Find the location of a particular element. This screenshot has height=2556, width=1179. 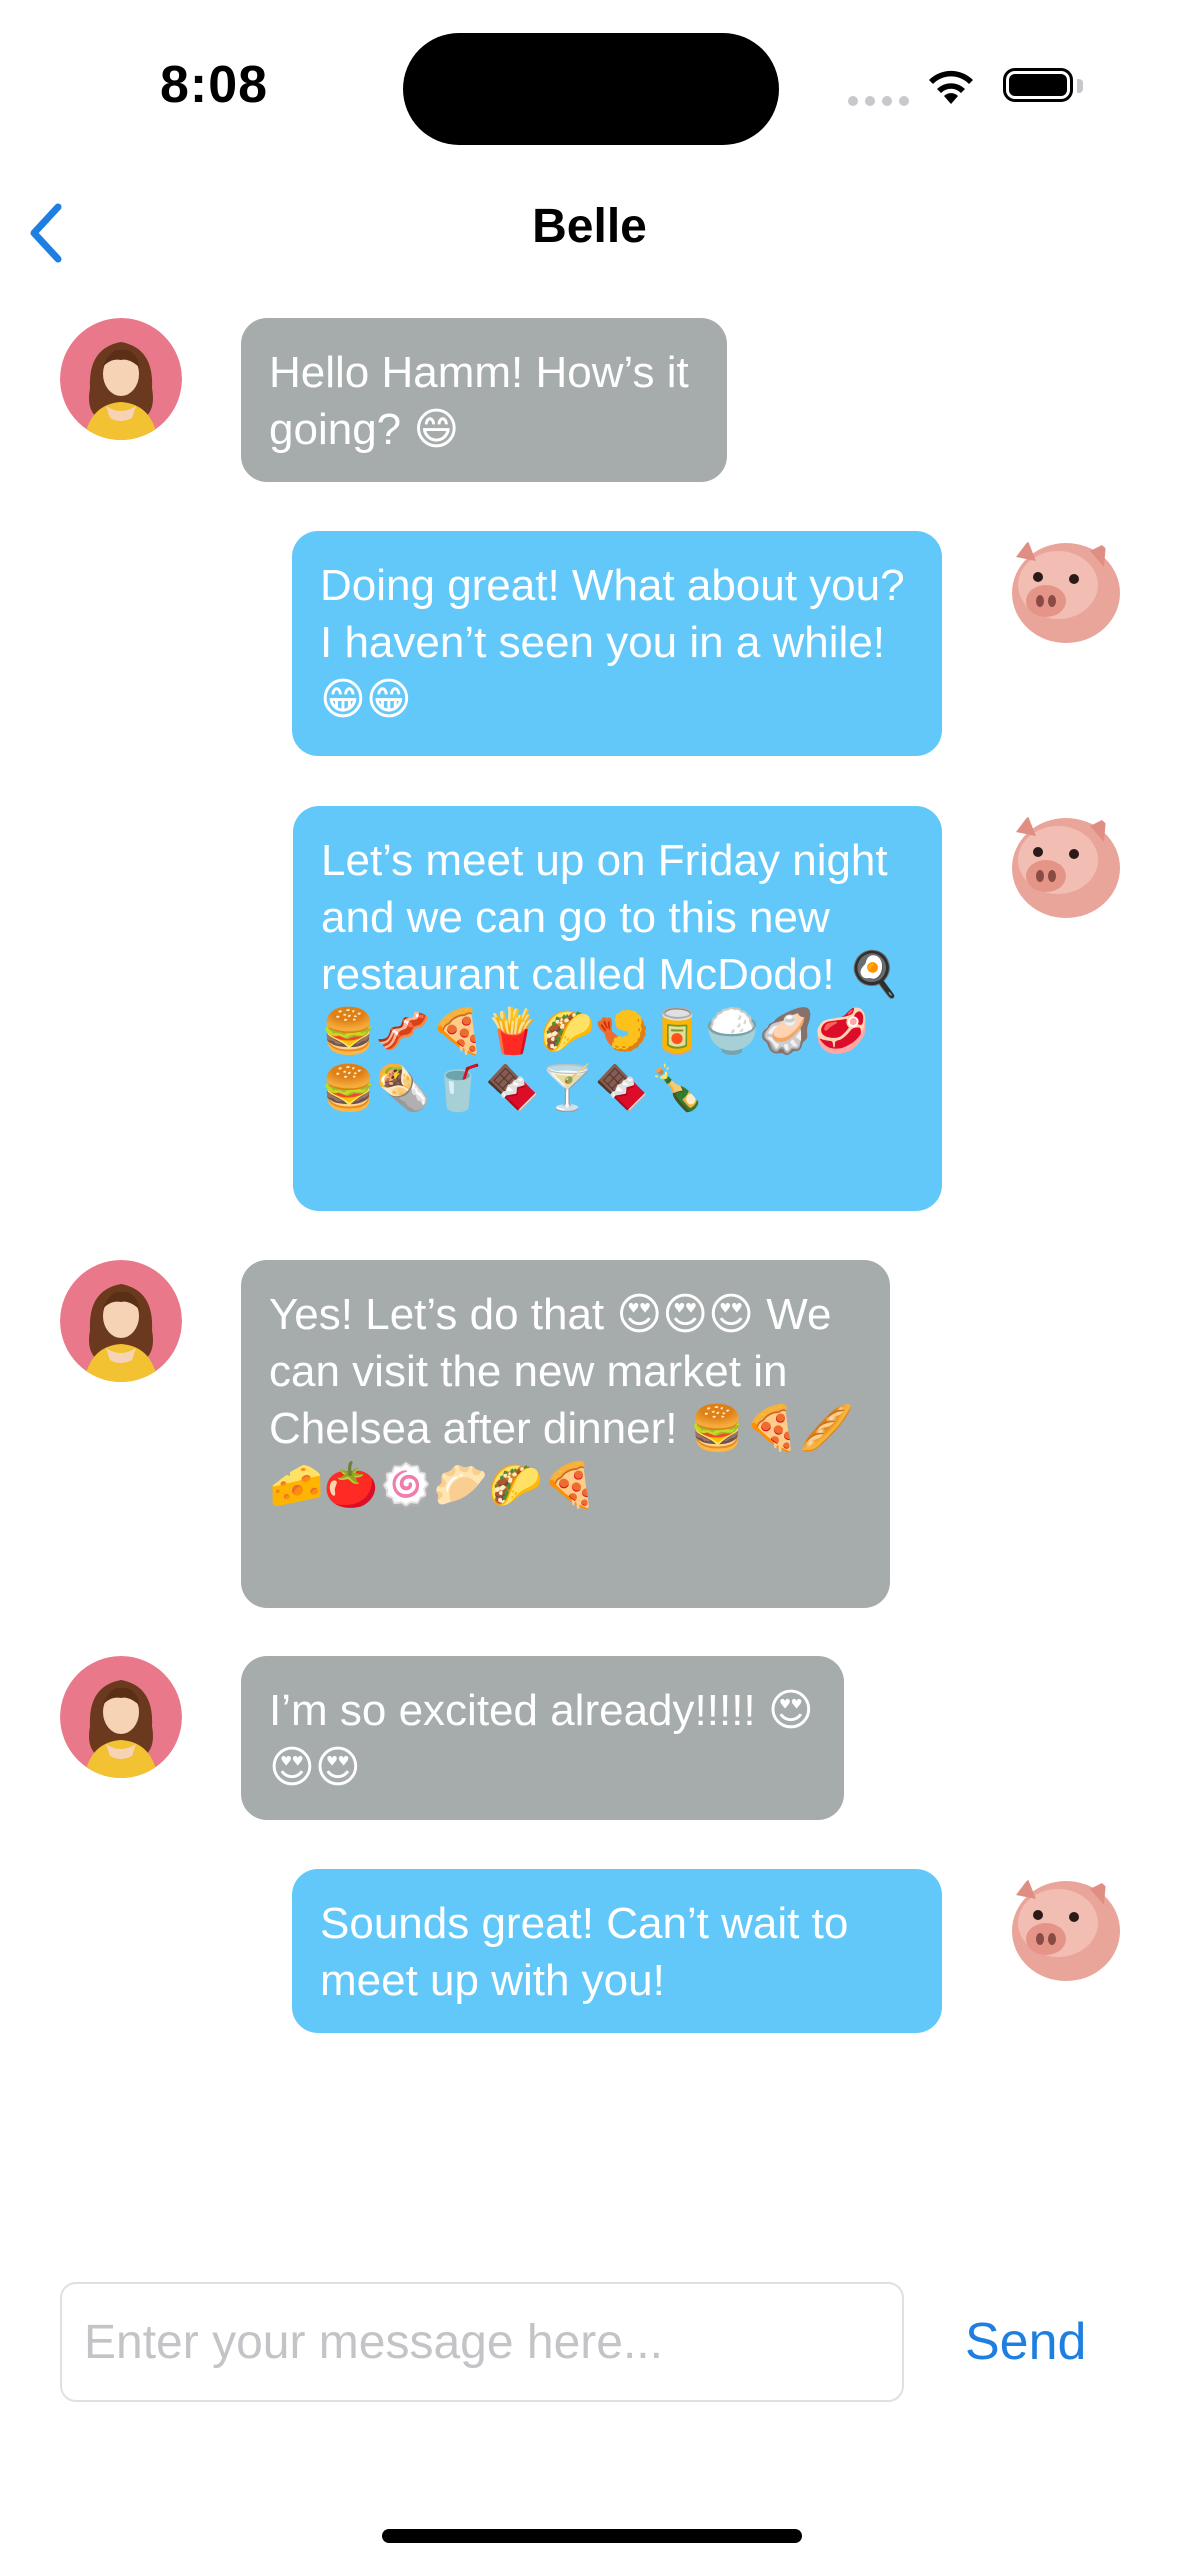

dynamic-island is located at coordinates (591, 89).